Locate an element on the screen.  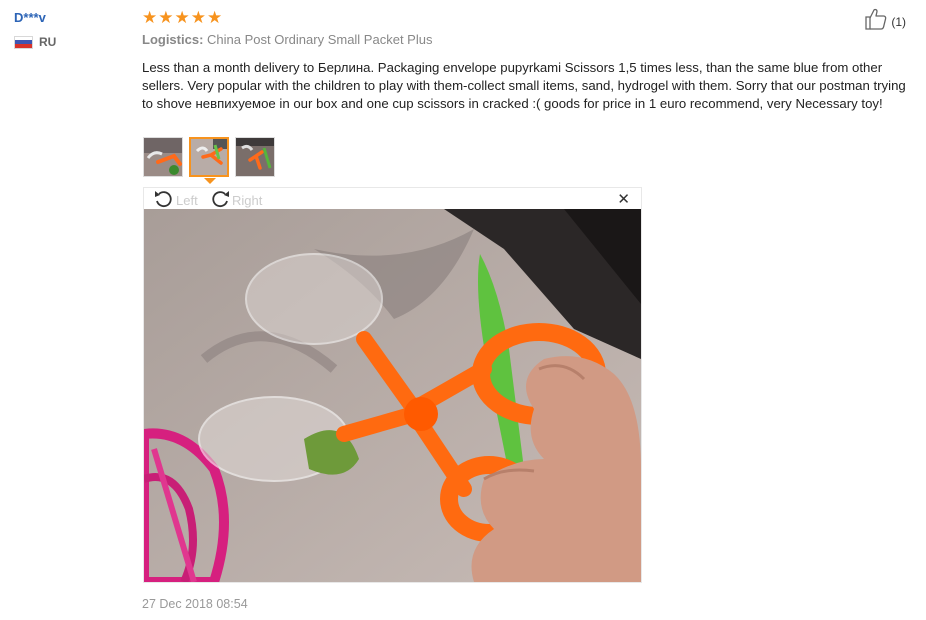
reviewer-name: D***v is located at coordinates (69, 17).